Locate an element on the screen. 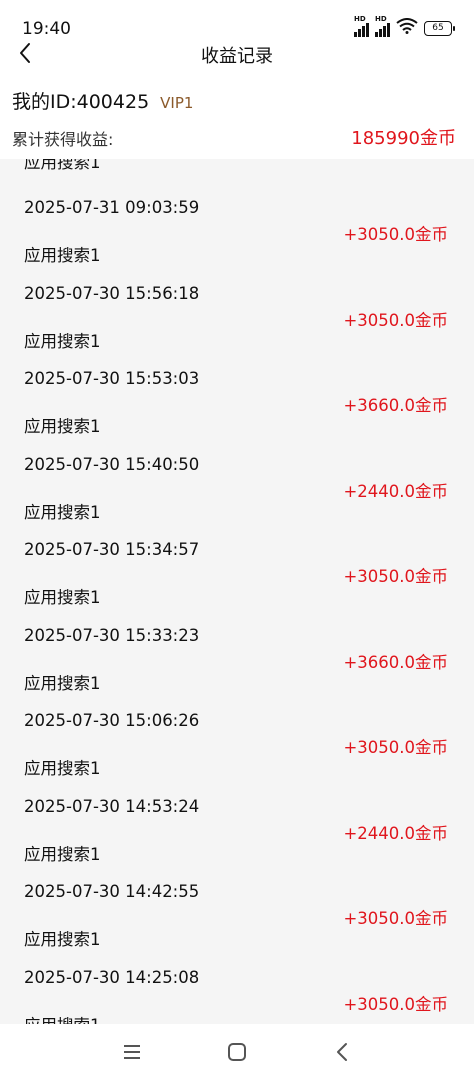  user-id: 我的ID:400425 is located at coordinates (81, 102).